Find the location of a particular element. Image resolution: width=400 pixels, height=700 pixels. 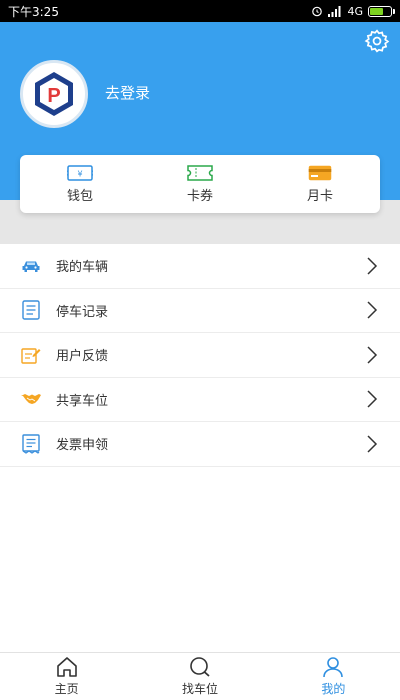

wallet-icon: ¥ is located at coordinates (80, 172).